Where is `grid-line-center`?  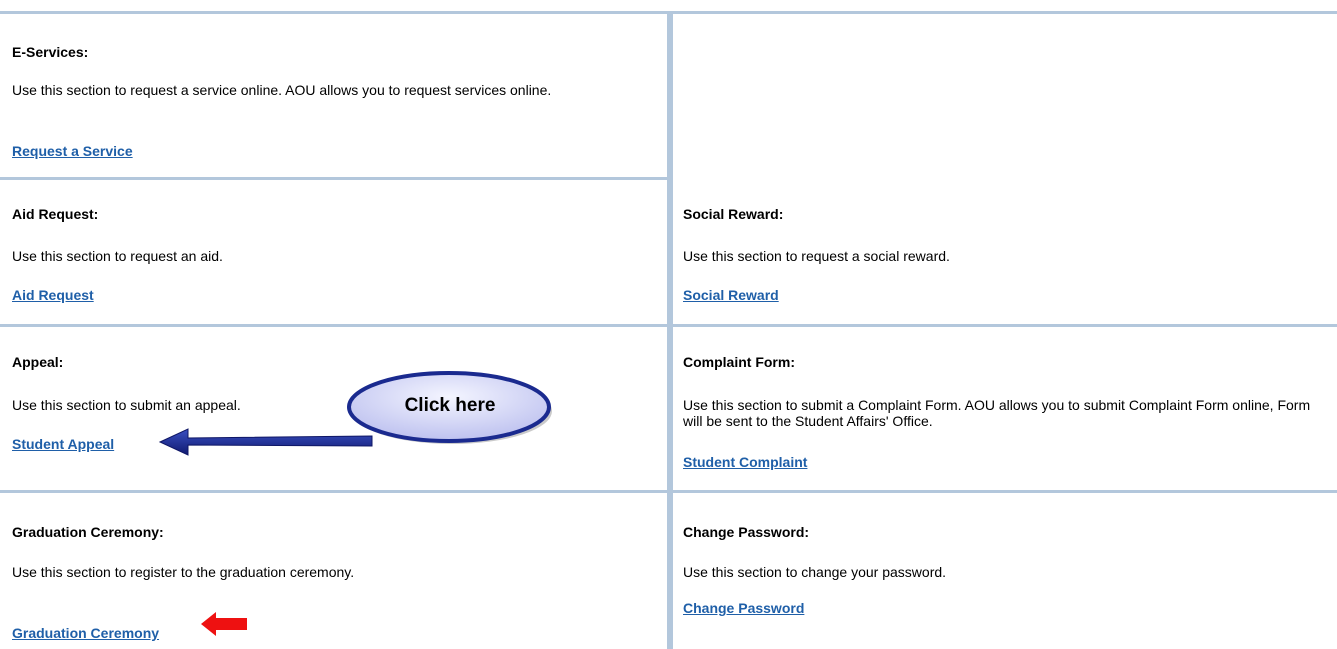 grid-line-center is located at coordinates (670, 330).